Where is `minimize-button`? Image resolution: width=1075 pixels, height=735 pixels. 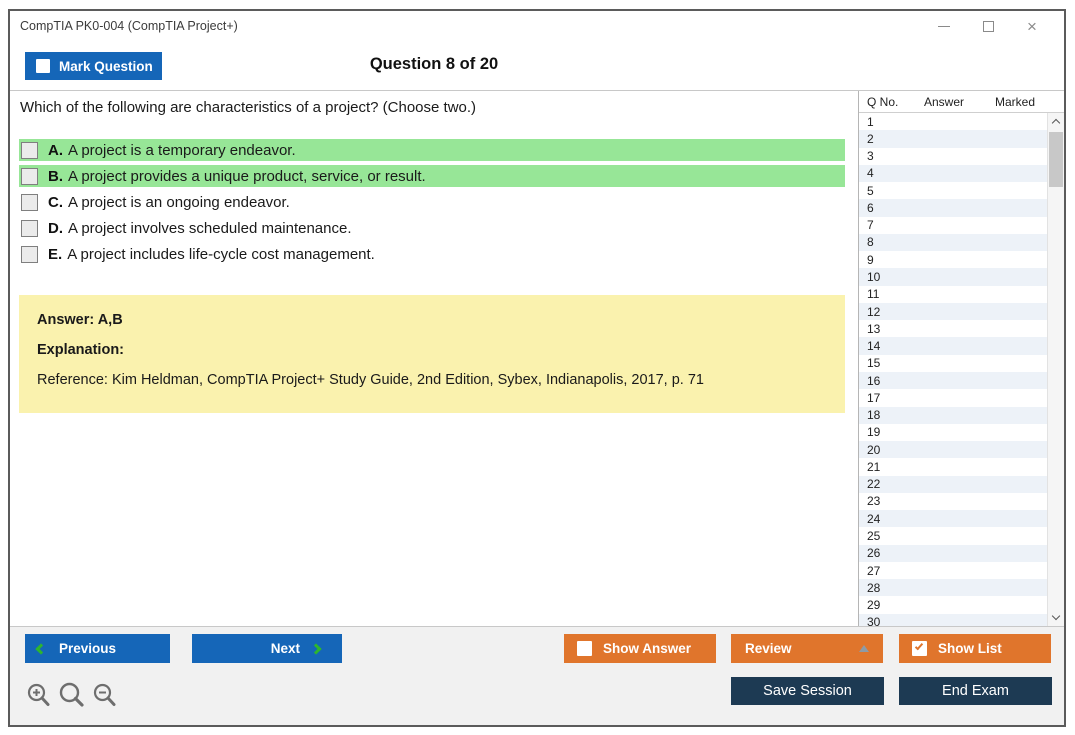
minimize-button is located at coordinates (944, 26).